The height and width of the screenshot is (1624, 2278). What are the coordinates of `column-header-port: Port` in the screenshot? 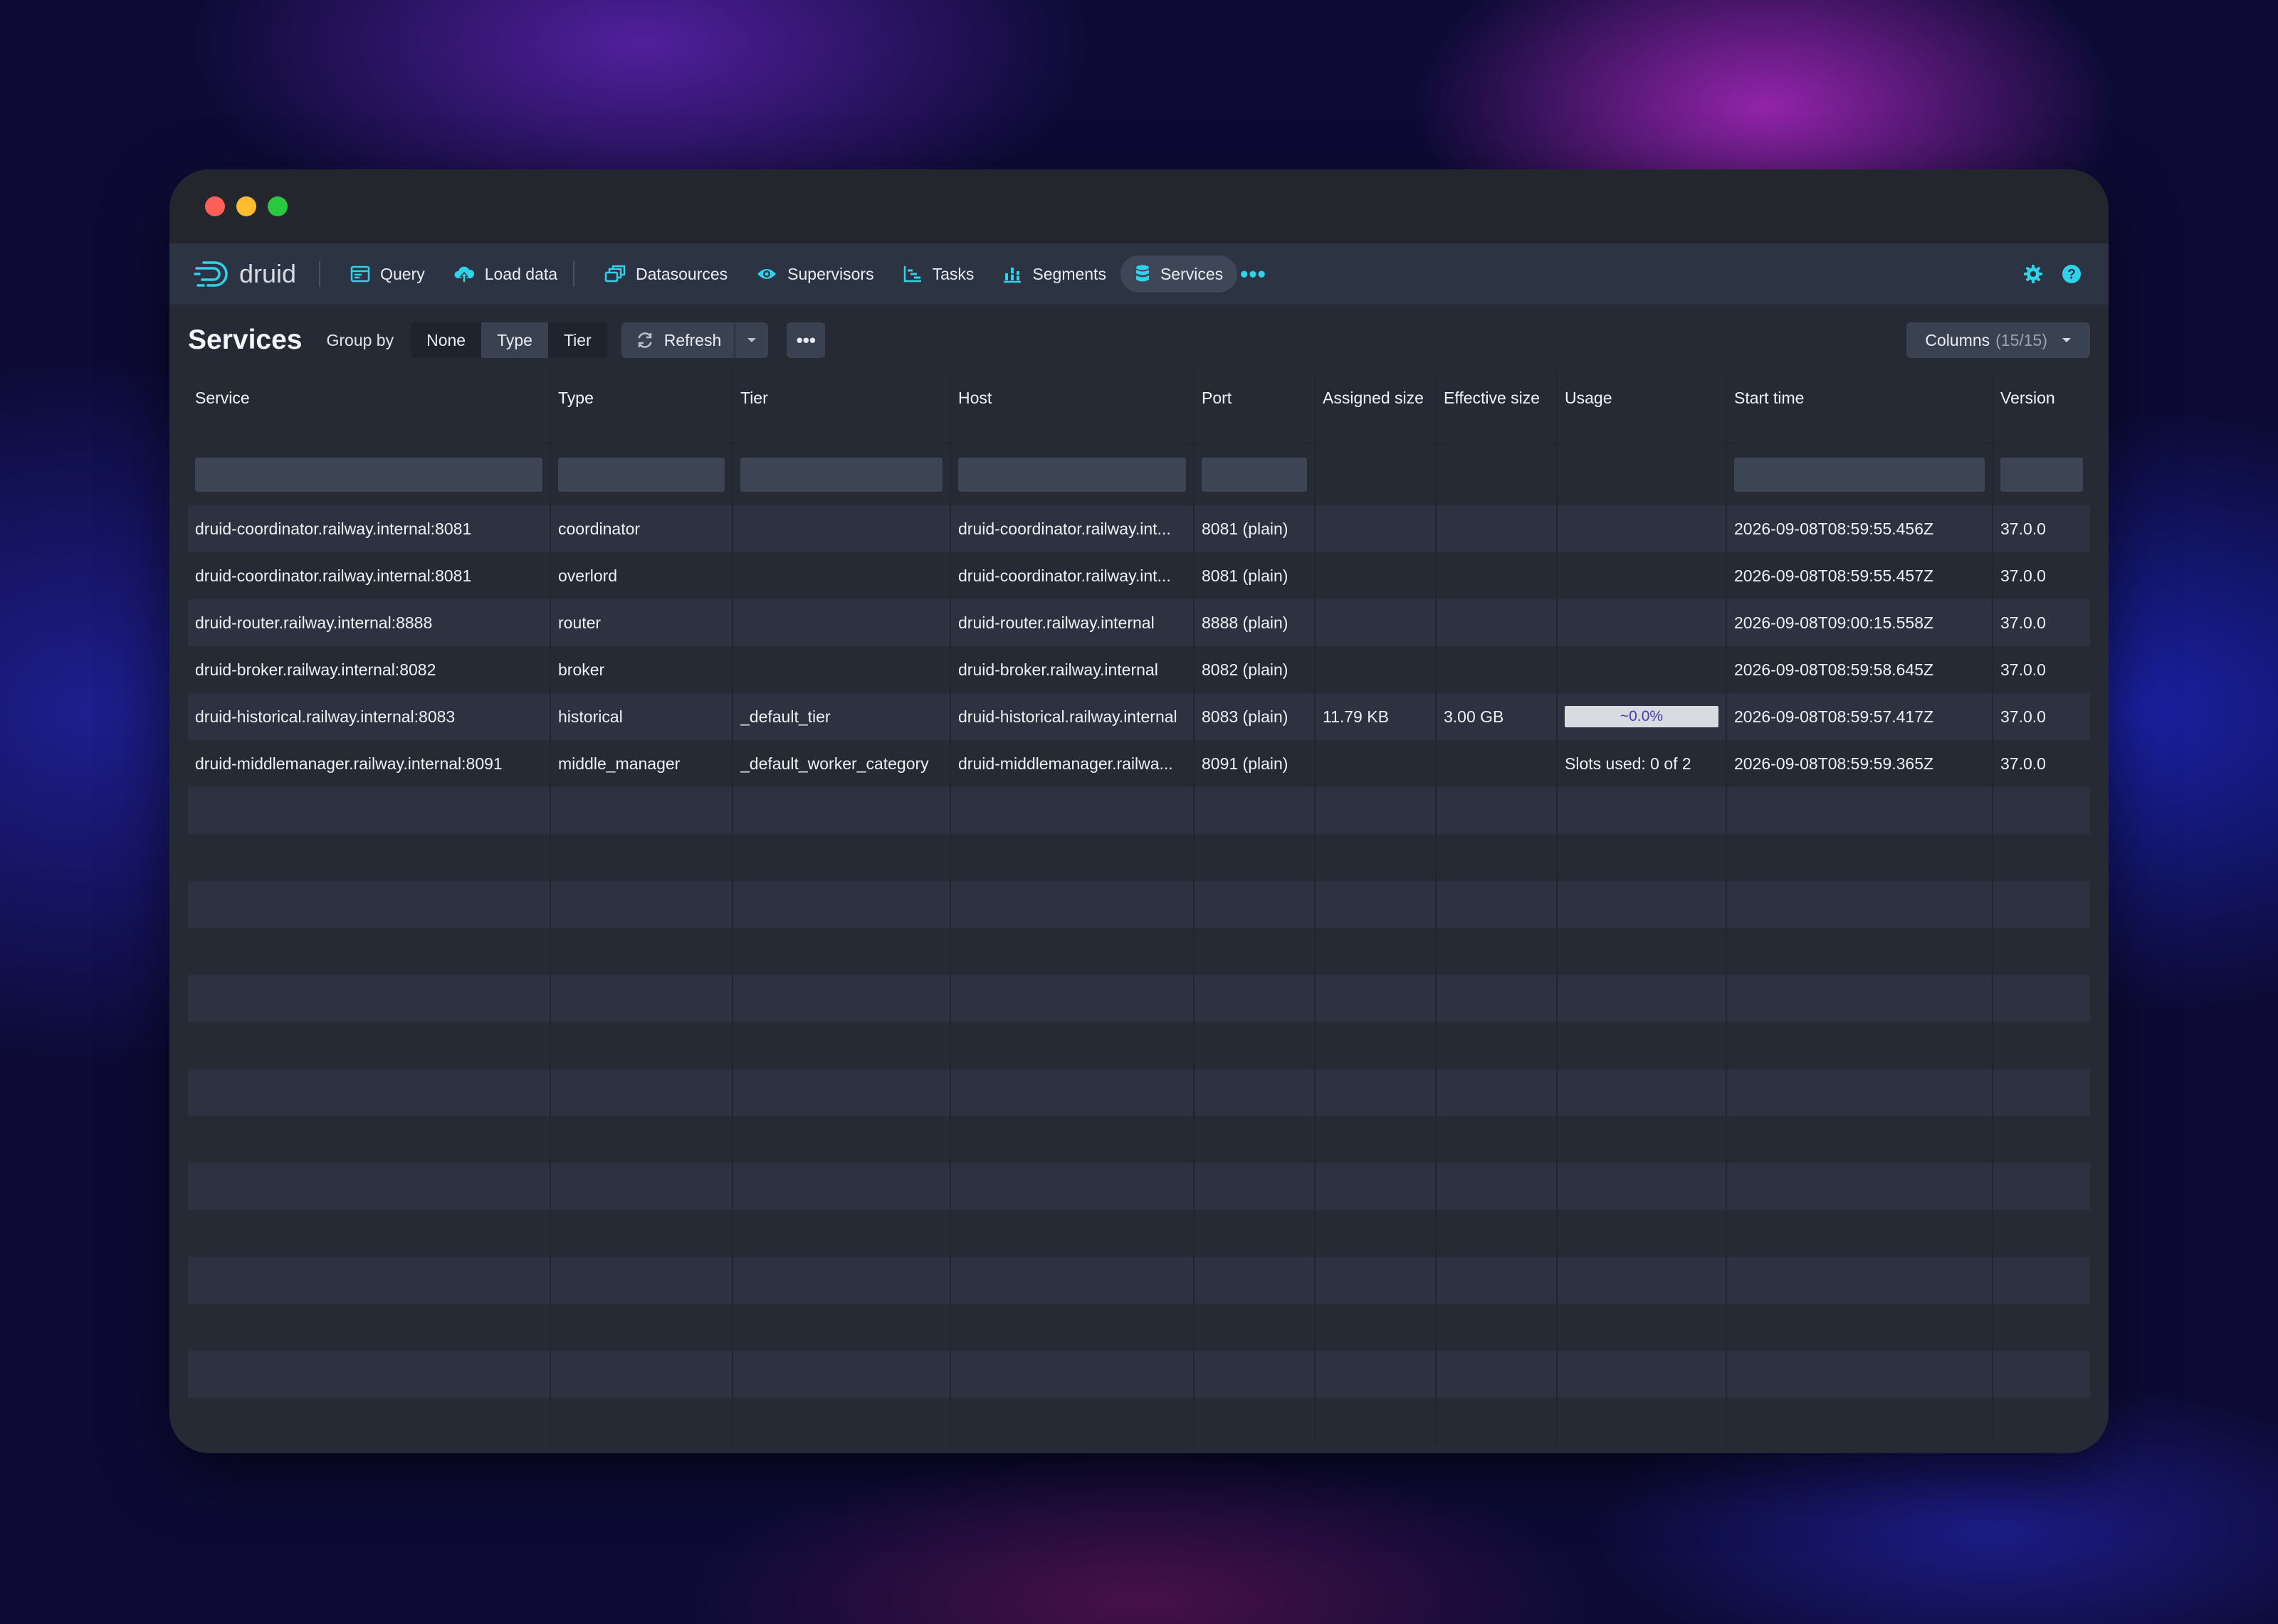 It's located at (1255, 408).